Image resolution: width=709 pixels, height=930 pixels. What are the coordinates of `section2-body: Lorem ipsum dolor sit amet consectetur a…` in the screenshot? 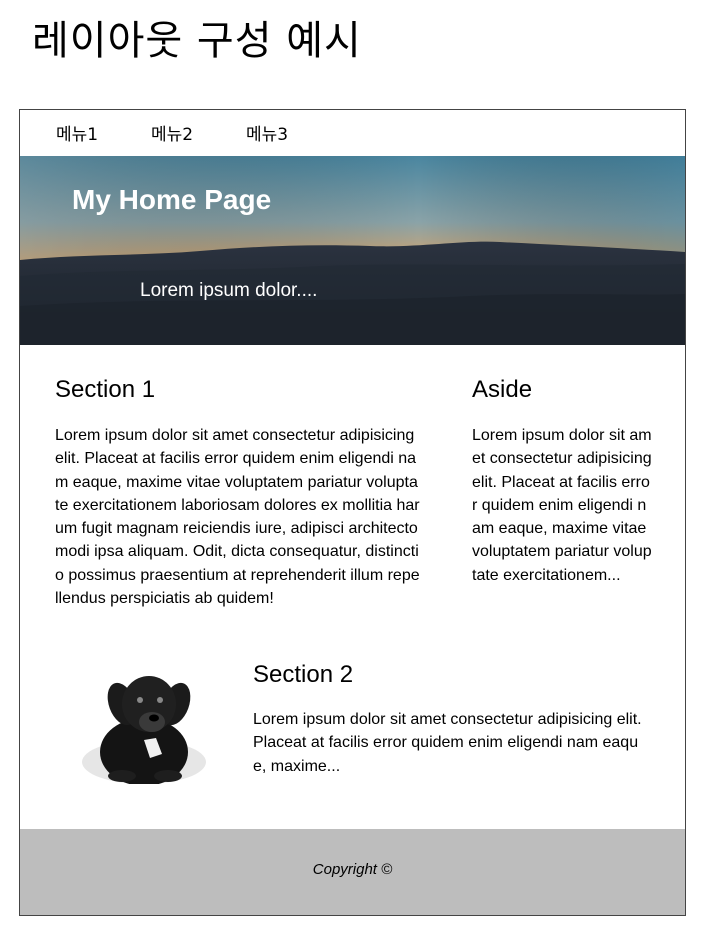 It's located at (447, 743).